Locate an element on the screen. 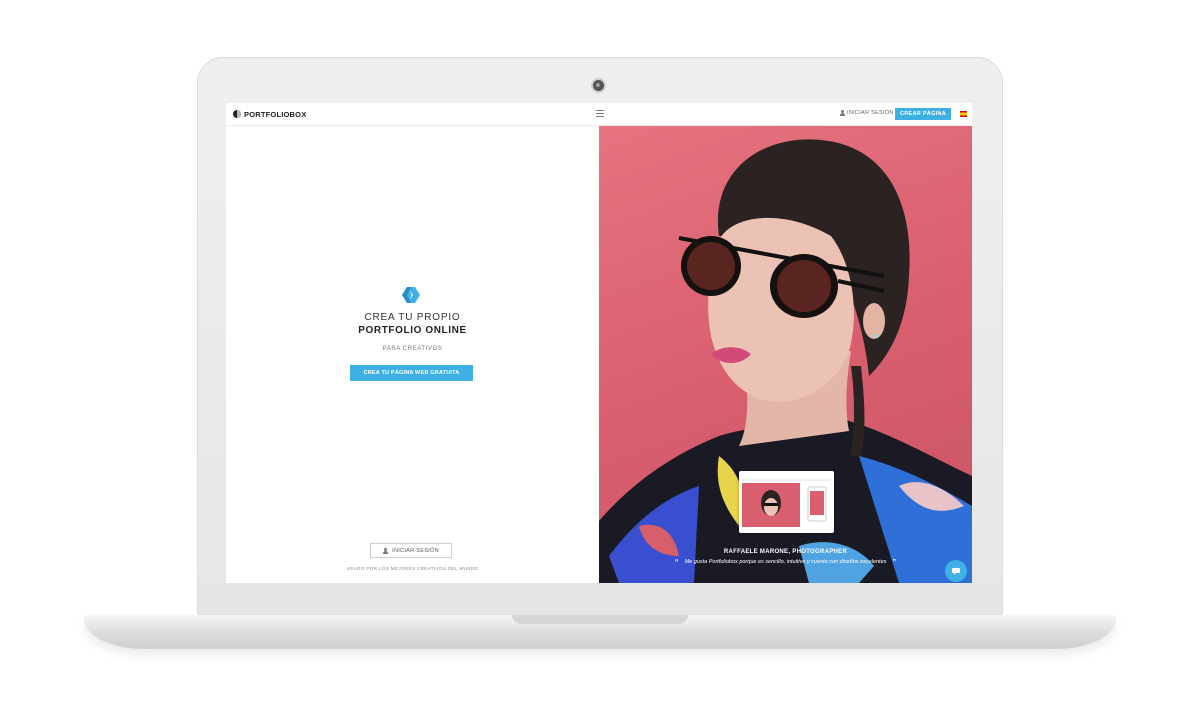  mockup-preview-image is located at coordinates (786, 503).